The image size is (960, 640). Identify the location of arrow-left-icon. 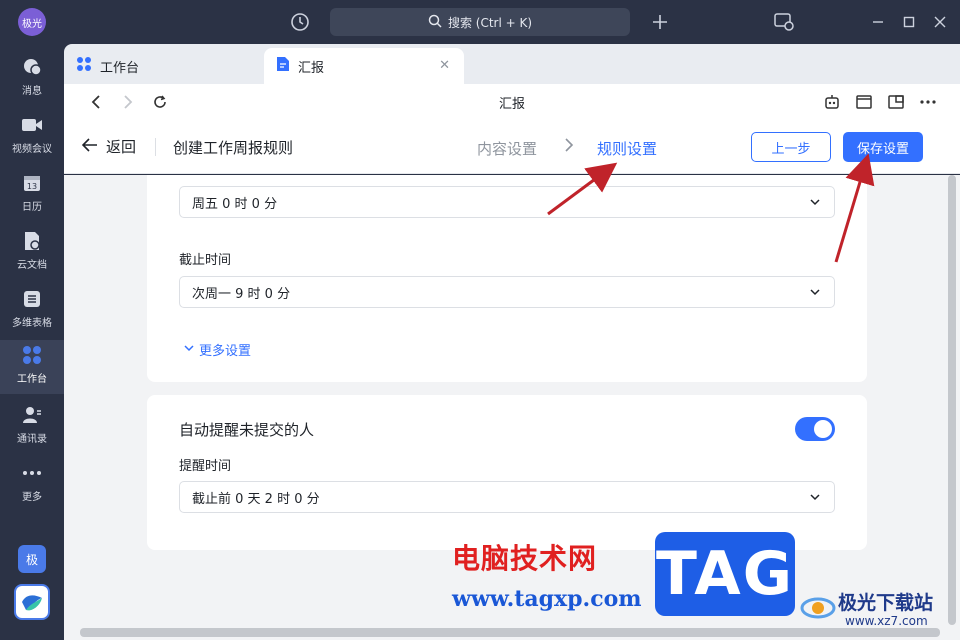
(89, 146).